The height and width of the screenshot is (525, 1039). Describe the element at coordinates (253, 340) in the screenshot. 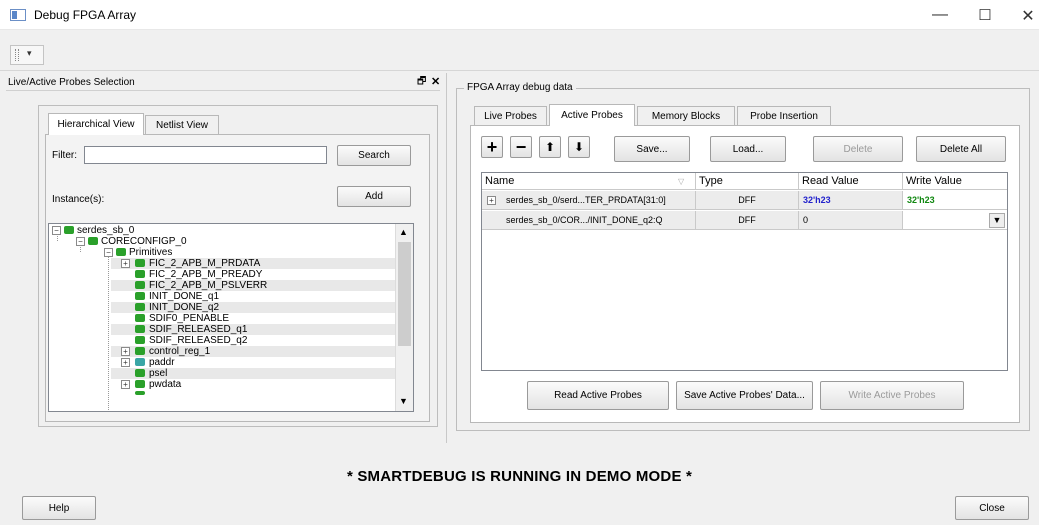

I see `tree-node: SDIF_RELEASED_q2` at that location.